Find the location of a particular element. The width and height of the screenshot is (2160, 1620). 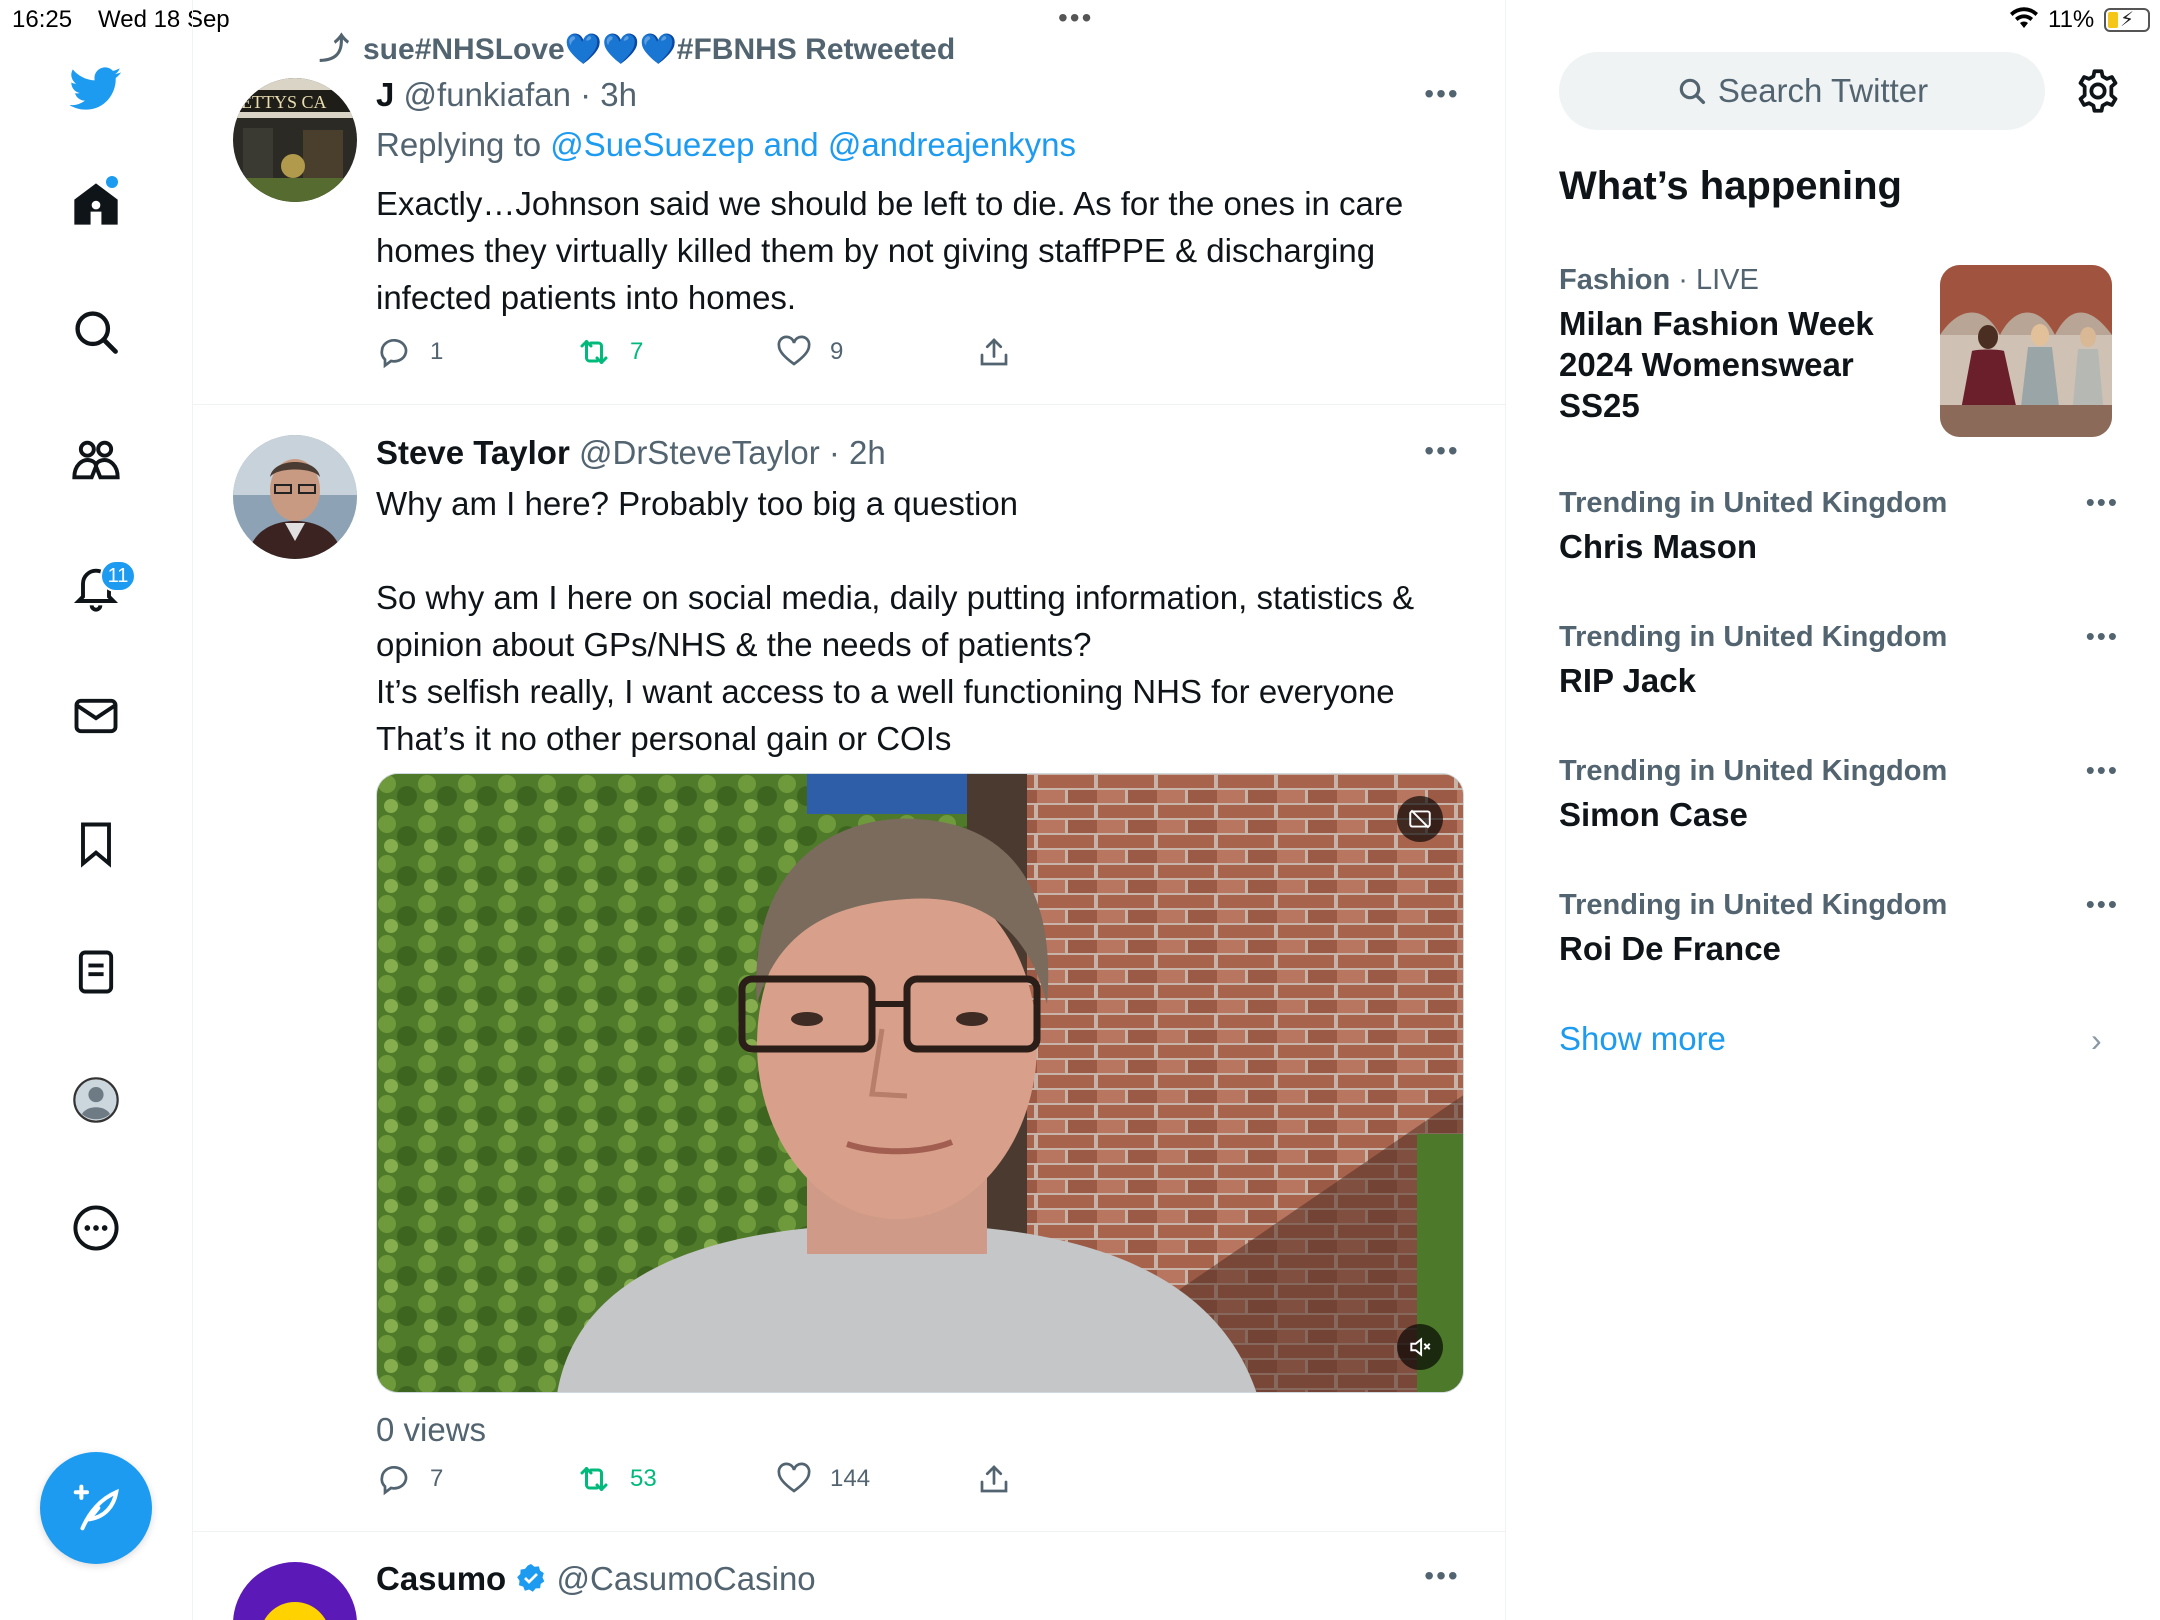

more-options-circle-icon is located at coordinates (96, 1228).